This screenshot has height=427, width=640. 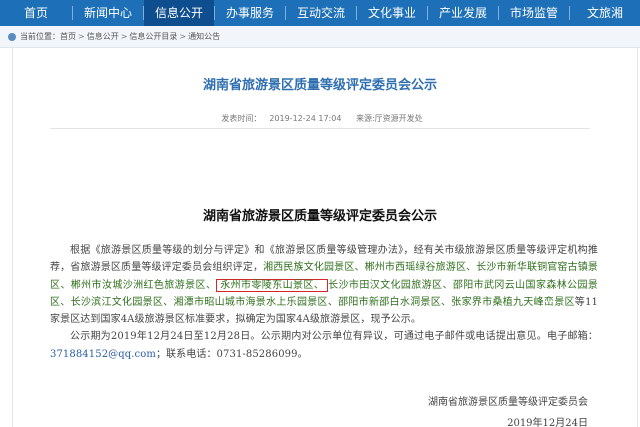 I want to click on breadcrumb-item-home: 首页, so click(x=68, y=36).